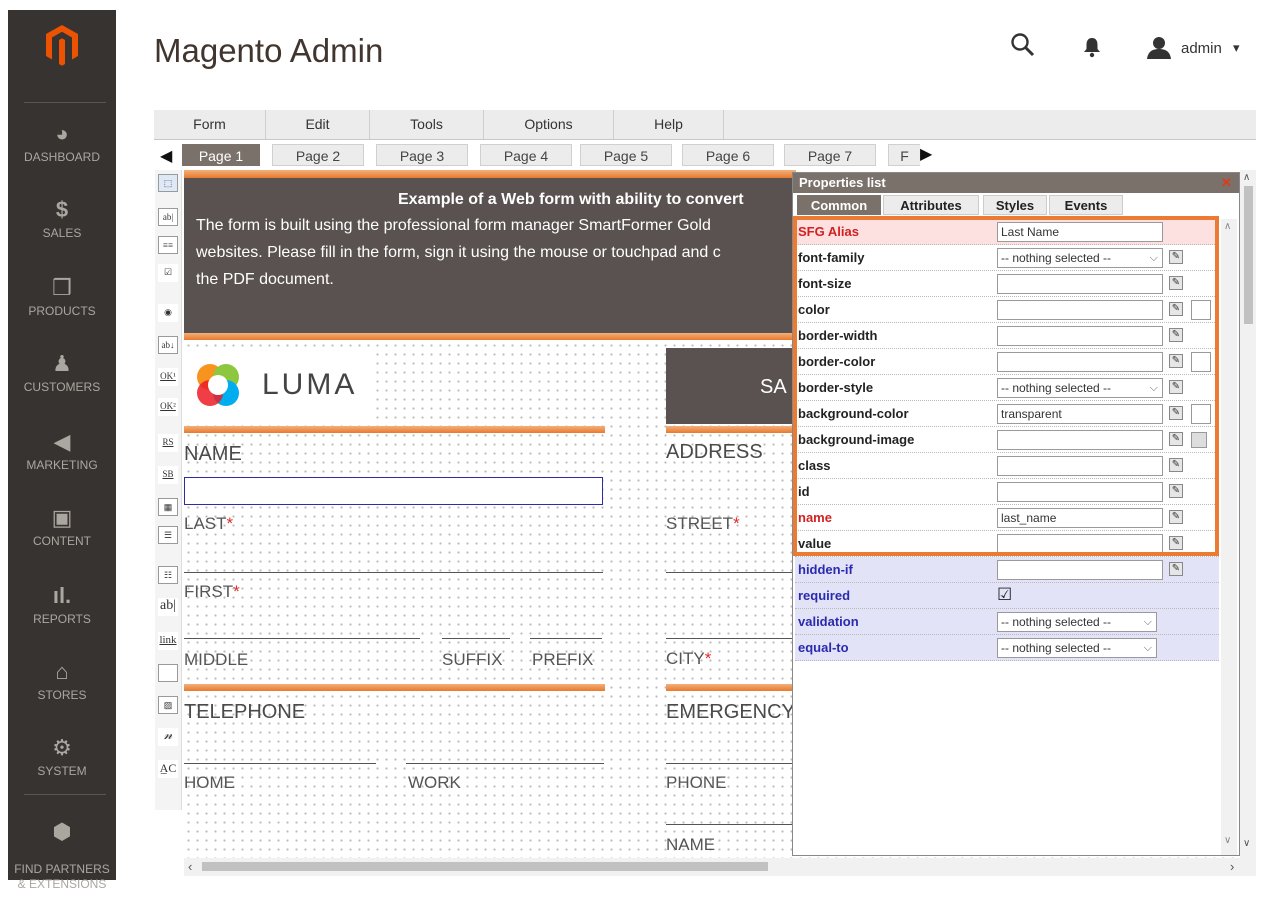 This screenshot has height=906, width=1264. What do you see at coordinates (62, 373) in the screenshot?
I see `sidebar-item-customers: ♟ CUSTOMERS` at bounding box center [62, 373].